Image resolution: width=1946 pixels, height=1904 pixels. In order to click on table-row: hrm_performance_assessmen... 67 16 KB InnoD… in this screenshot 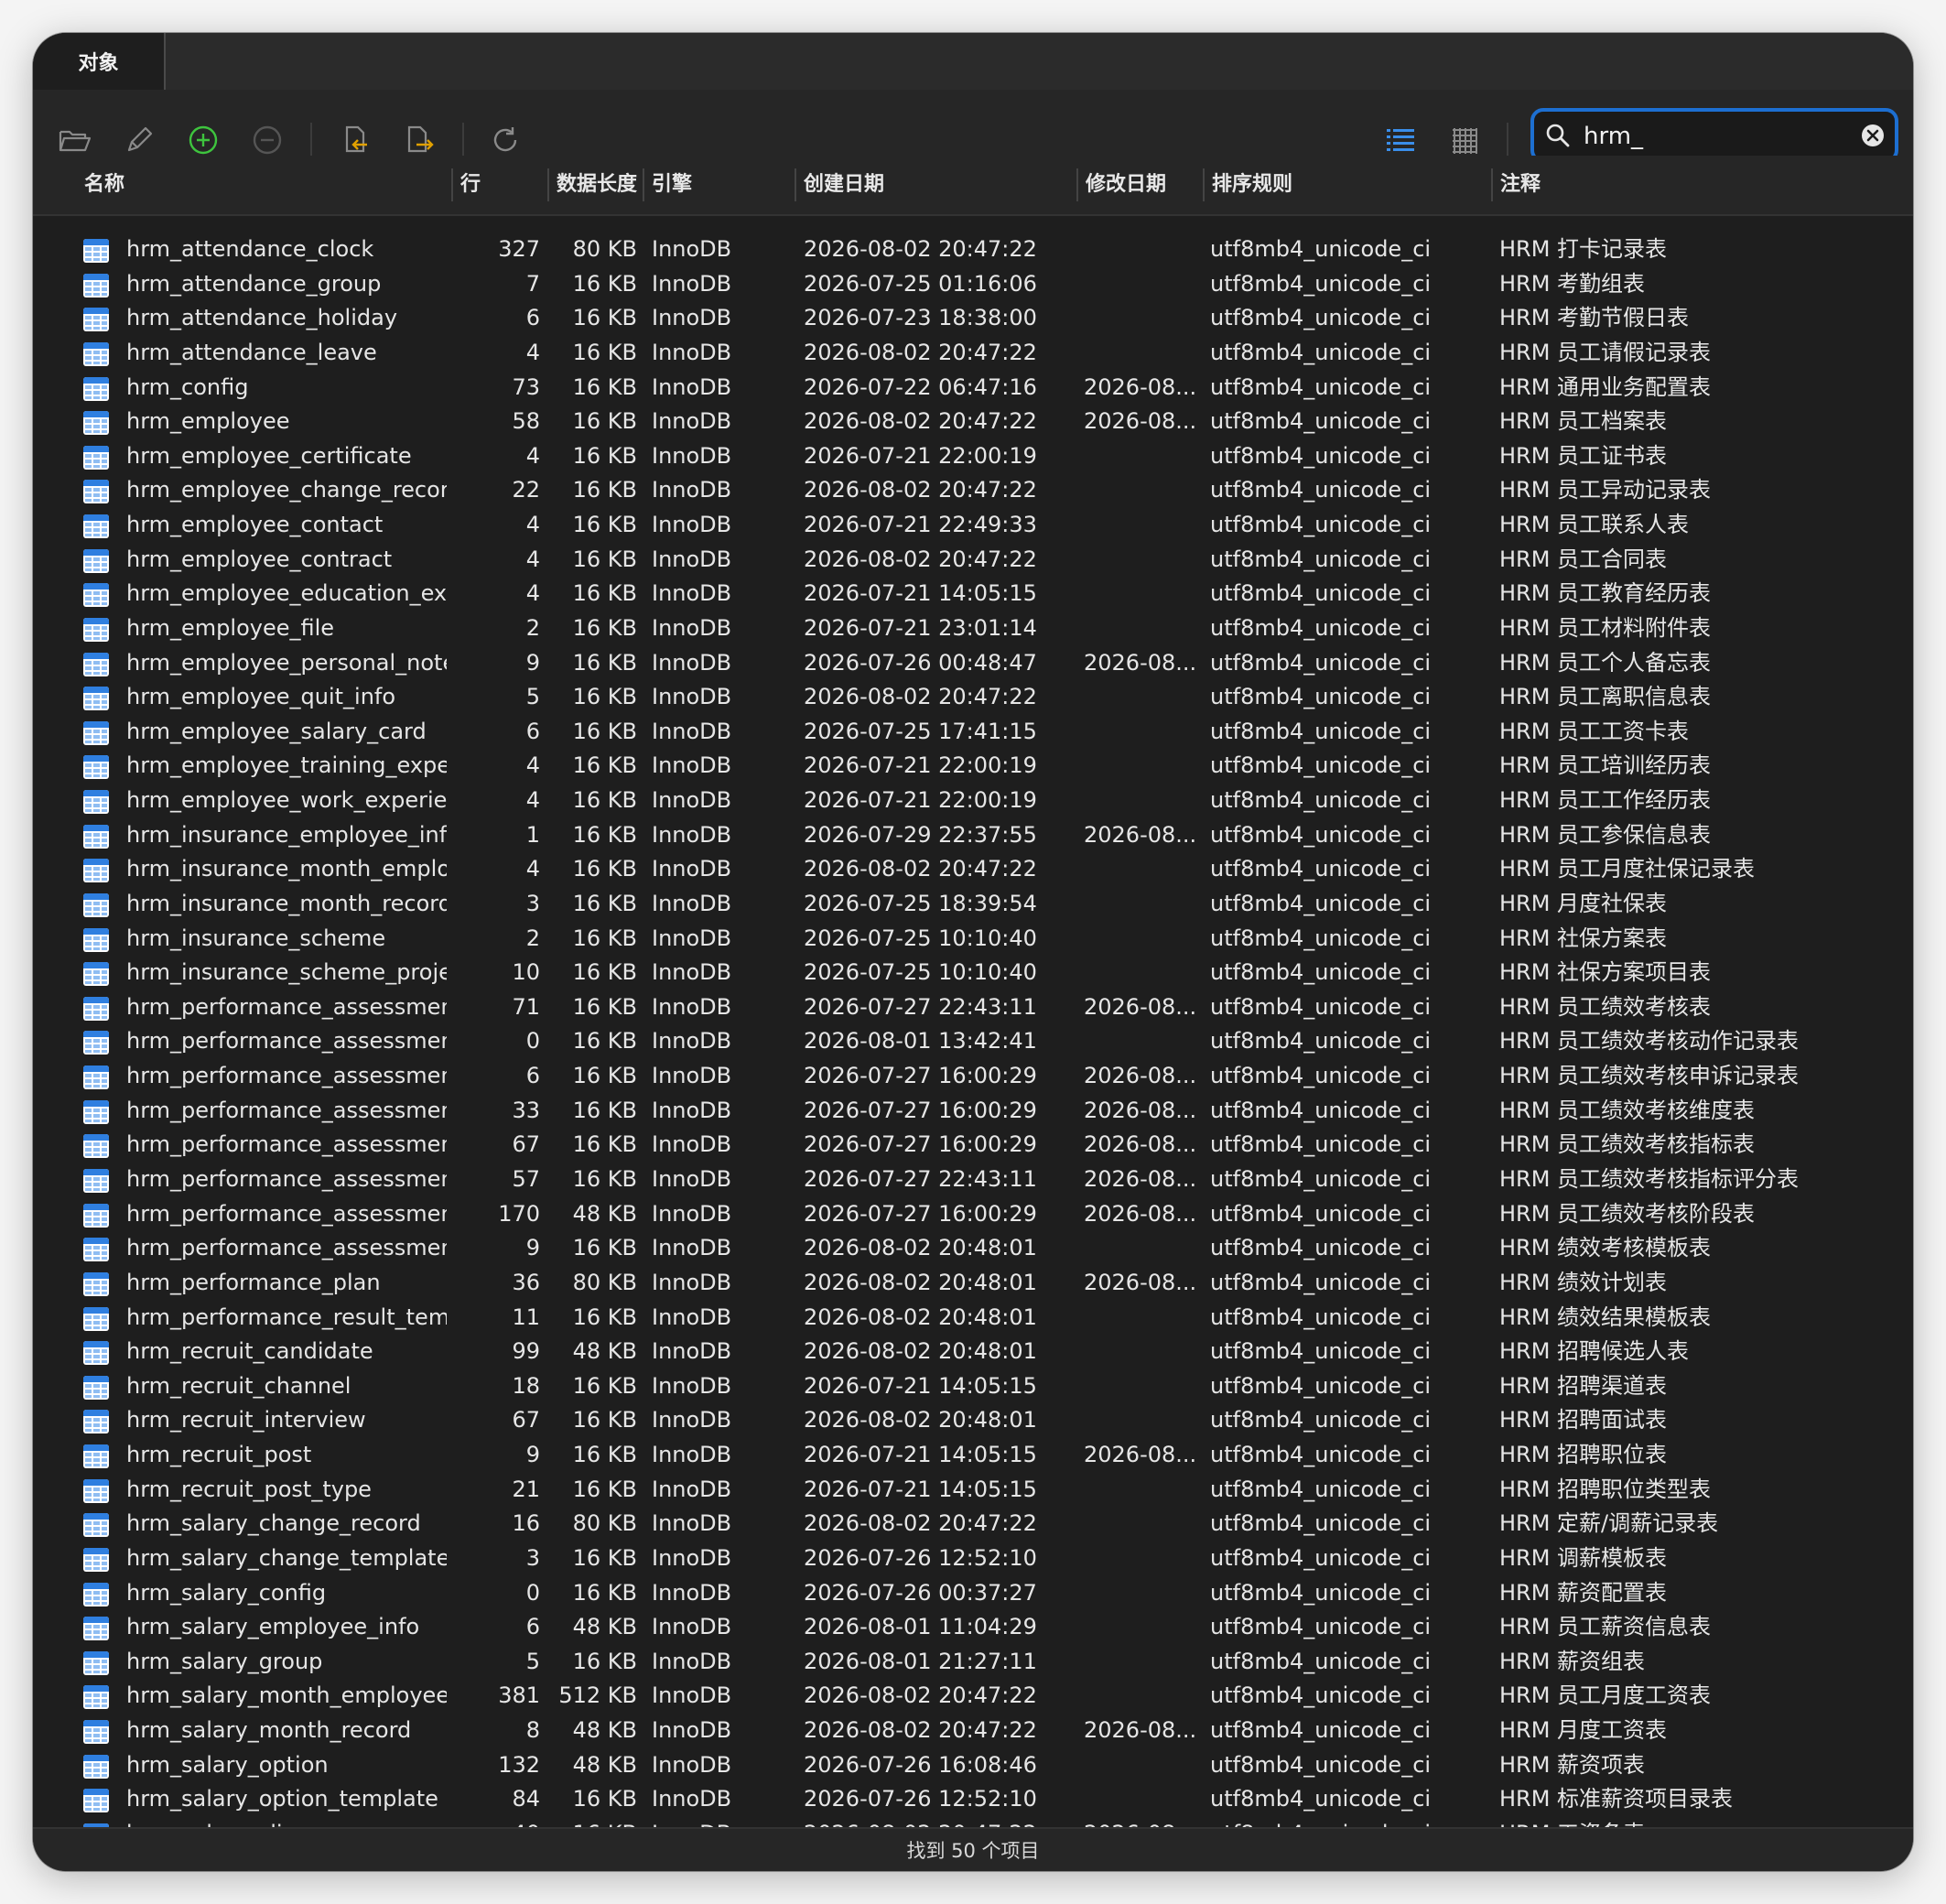, I will do `click(973, 1145)`.